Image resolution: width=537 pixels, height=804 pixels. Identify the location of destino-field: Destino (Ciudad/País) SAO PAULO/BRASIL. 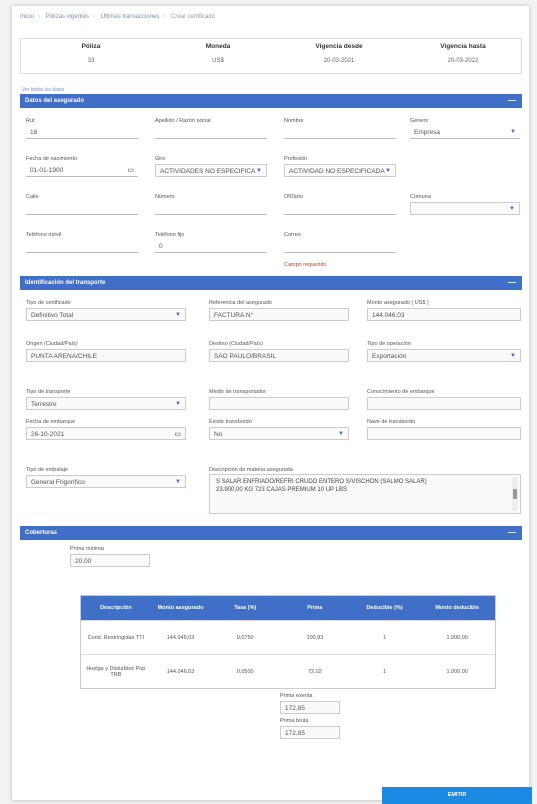
(279, 351).